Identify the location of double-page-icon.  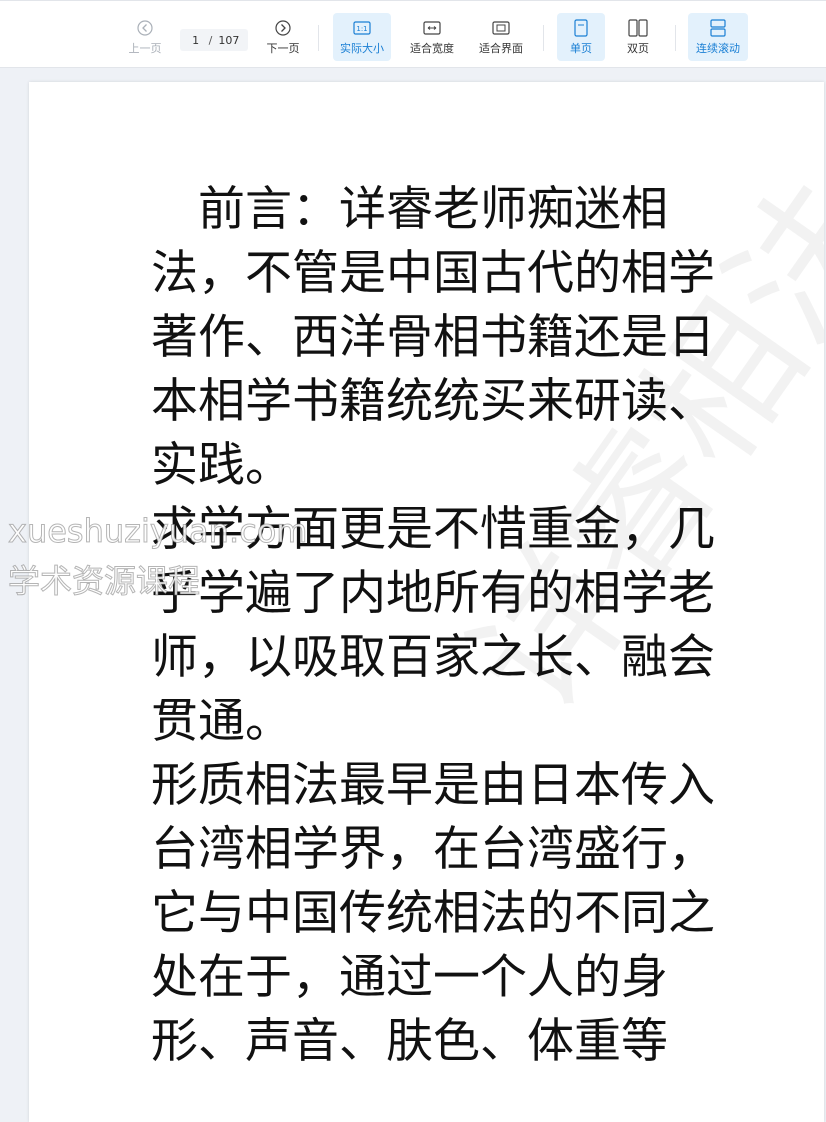
(638, 28).